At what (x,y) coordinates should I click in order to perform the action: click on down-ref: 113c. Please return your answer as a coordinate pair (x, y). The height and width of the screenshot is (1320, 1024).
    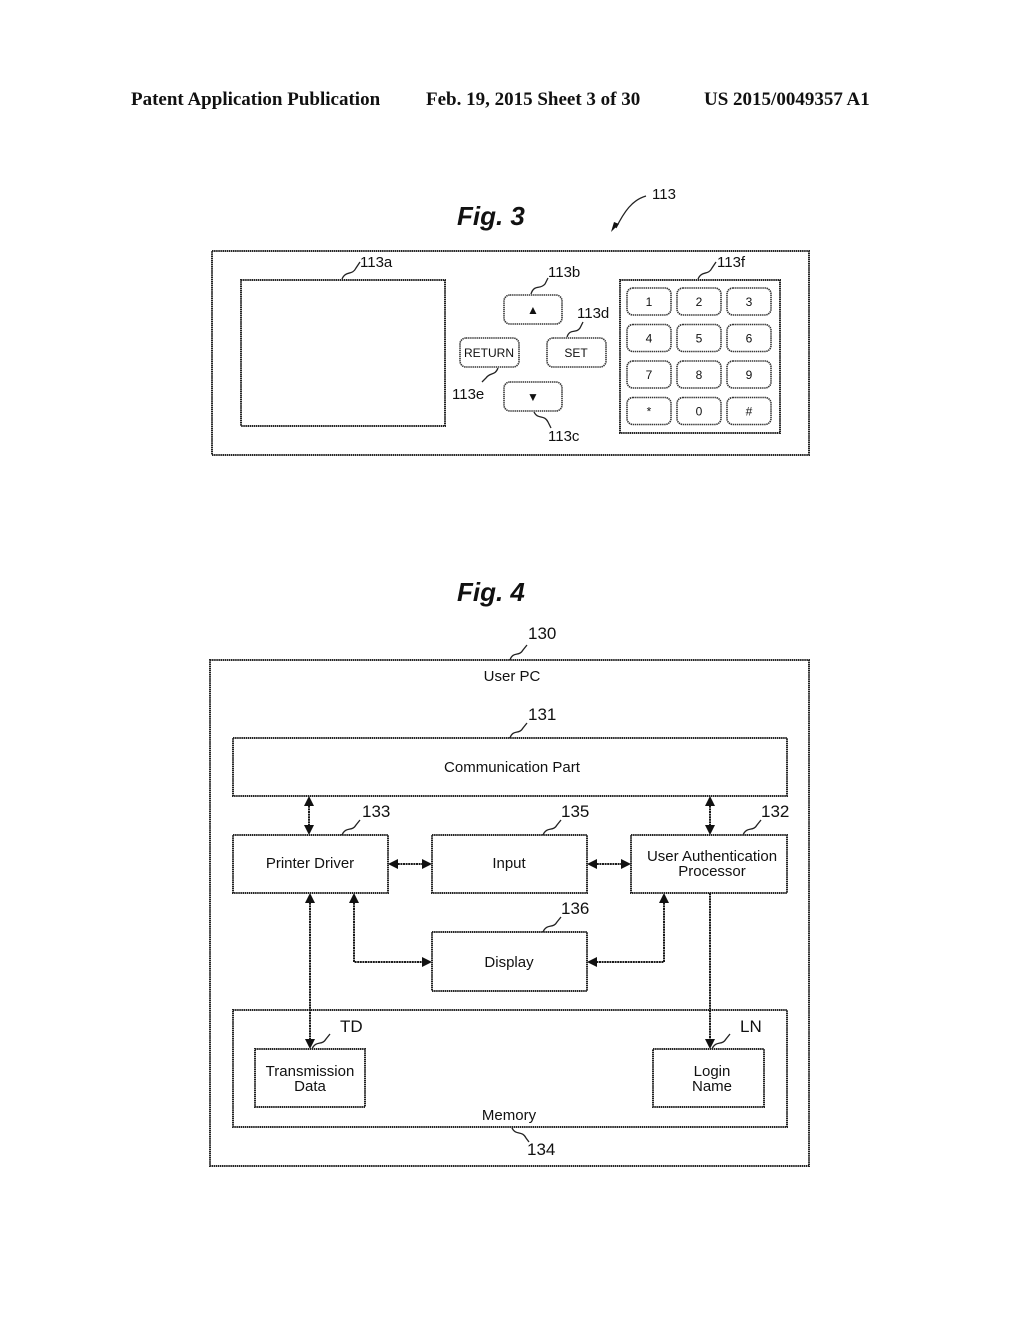
    Looking at the image, I should click on (564, 436).